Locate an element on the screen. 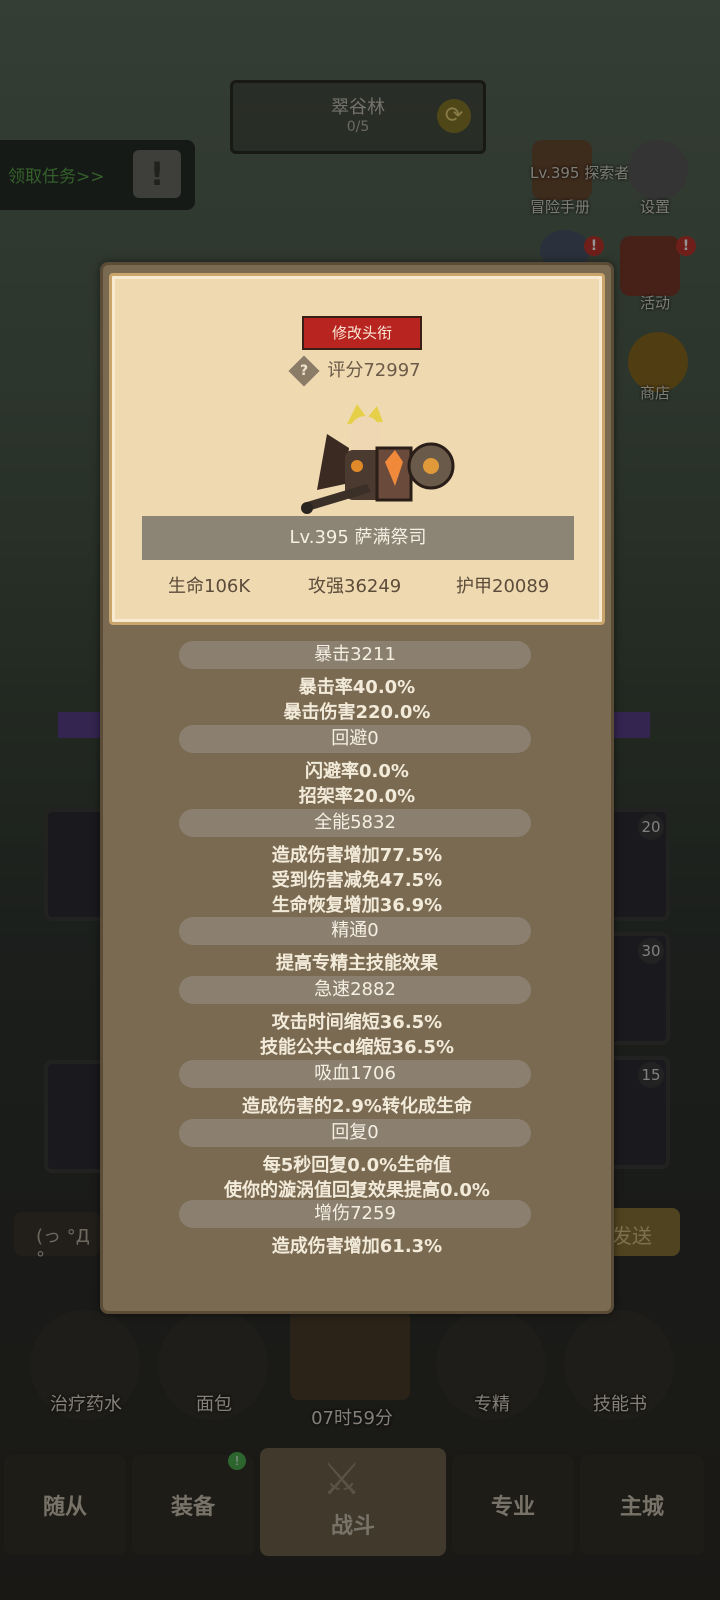  section-line: 每5秒回复0.0%生命值 is located at coordinates (357, 1165).